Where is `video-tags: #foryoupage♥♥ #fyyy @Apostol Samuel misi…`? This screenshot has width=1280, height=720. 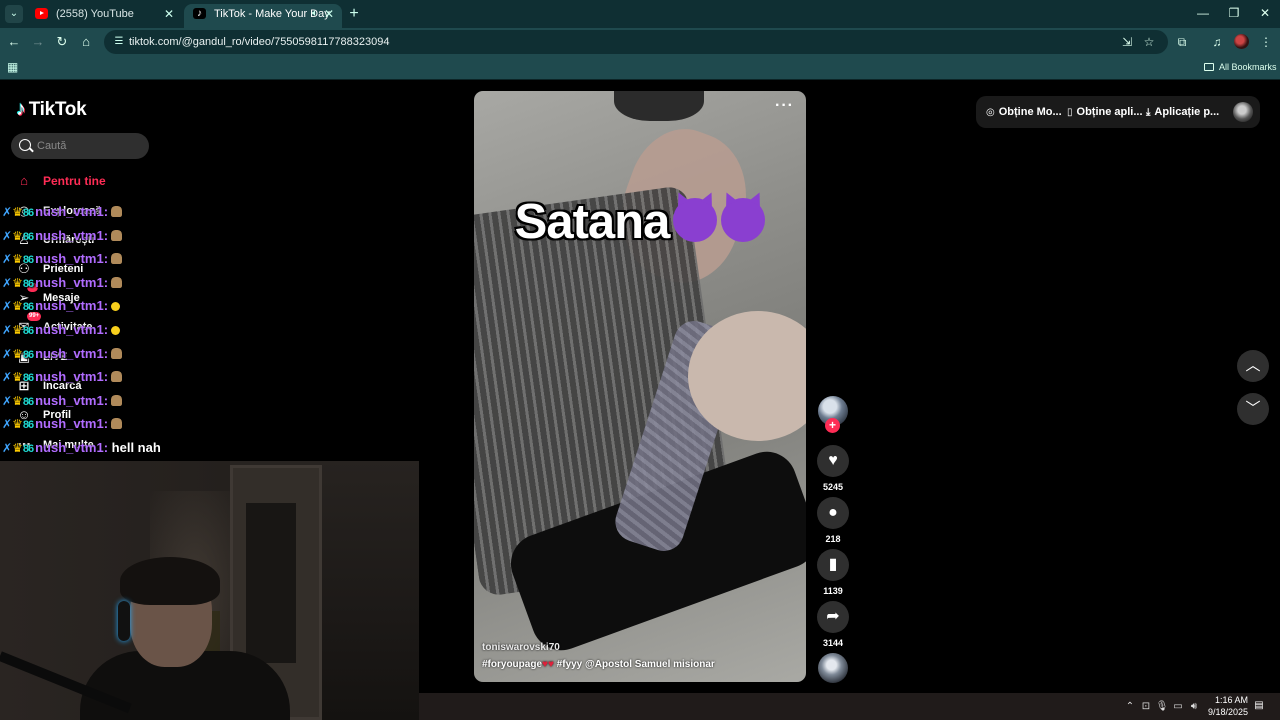 video-tags: #foryoupage♥♥ #fyyy @Apostol Samuel misi… is located at coordinates (598, 664).